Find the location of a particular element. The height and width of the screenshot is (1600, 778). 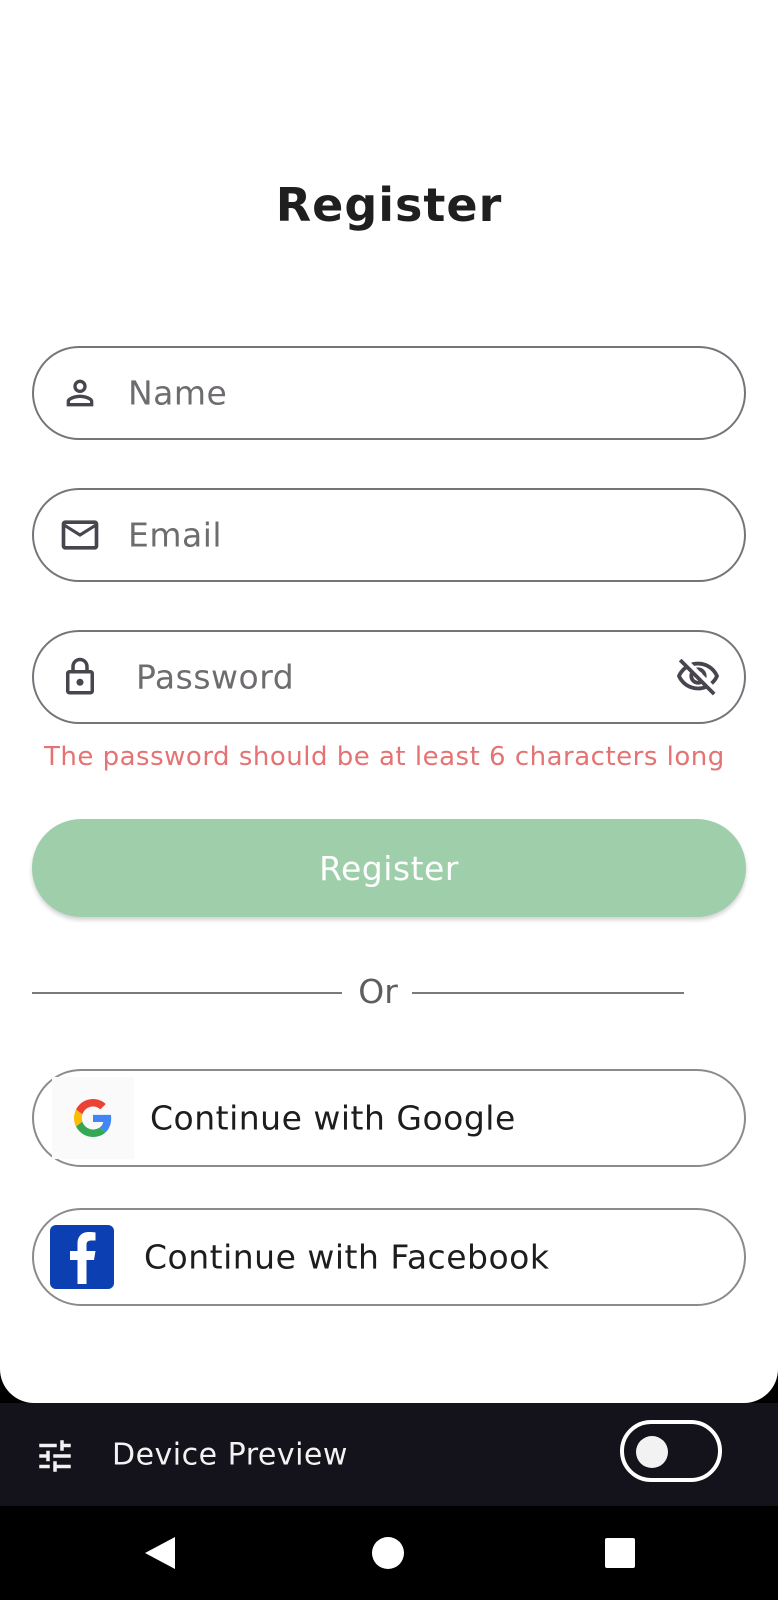

facebook-icon is located at coordinates (82, 1257).